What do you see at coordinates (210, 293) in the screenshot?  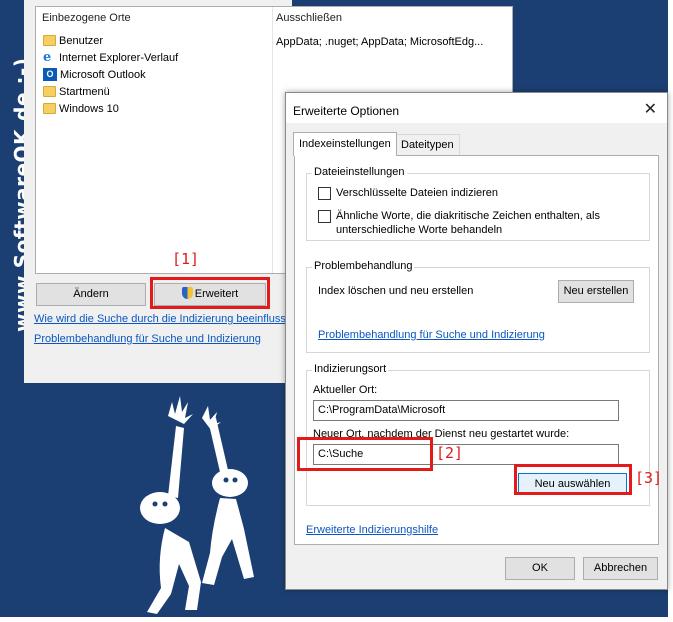 I see `highlight-advanced-button` at bounding box center [210, 293].